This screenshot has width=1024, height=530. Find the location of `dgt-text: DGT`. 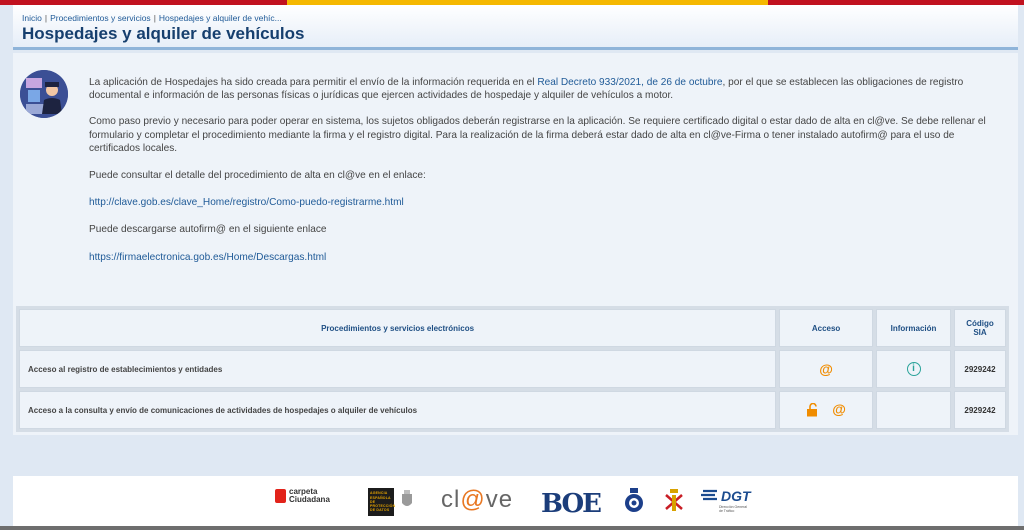

dgt-text: DGT is located at coordinates (736, 496).